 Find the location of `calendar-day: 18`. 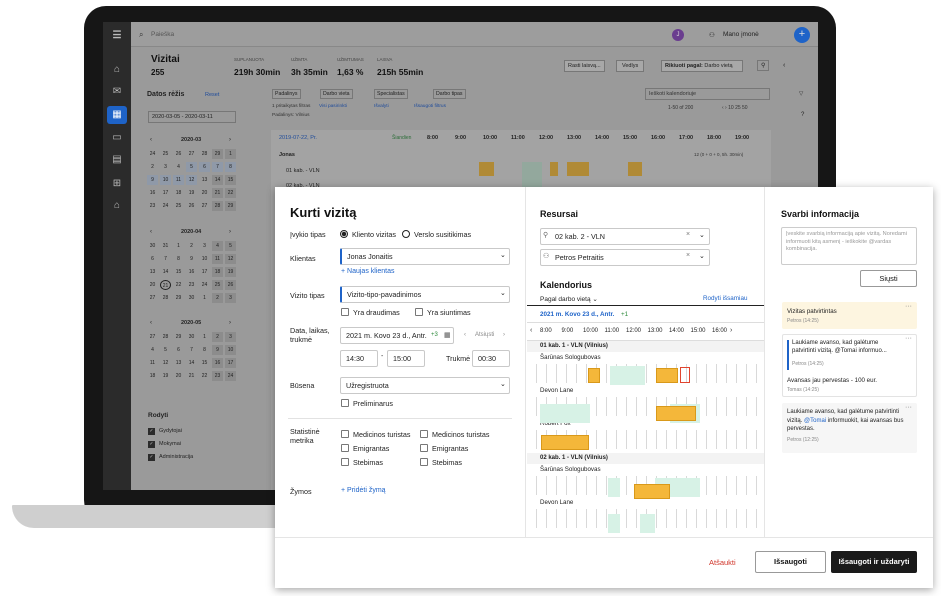

calendar-day: 18 is located at coordinates (217, 272).